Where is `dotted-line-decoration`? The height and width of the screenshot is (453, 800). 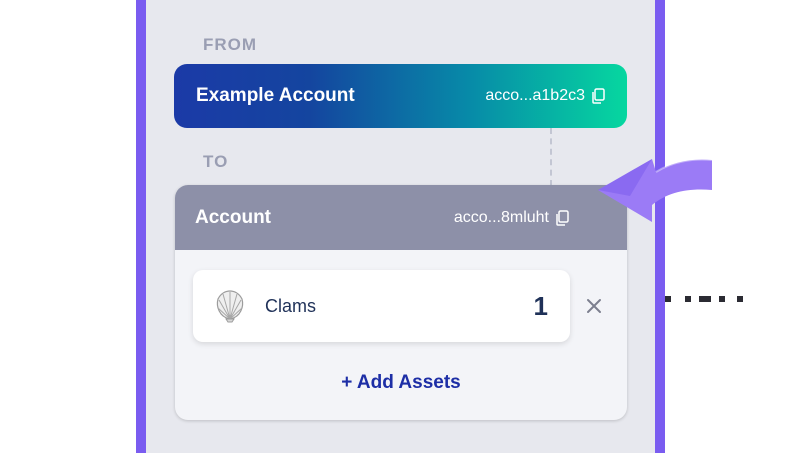 dotted-line-decoration is located at coordinates (704, 299).